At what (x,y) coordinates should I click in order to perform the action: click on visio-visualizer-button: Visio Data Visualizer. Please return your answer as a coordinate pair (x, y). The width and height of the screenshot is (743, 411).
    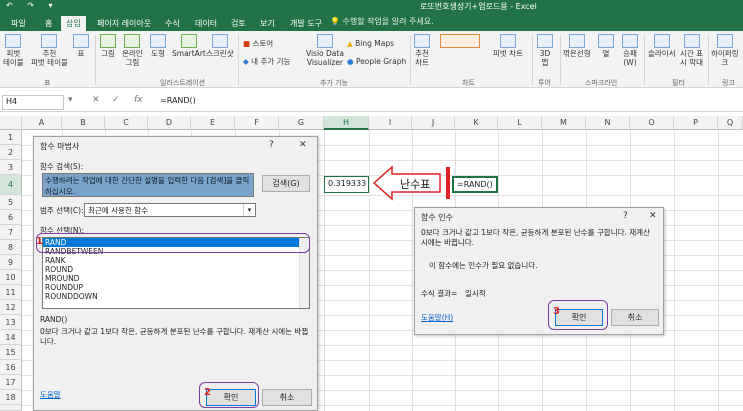
    Looking at the image, I should click on (325, 50).